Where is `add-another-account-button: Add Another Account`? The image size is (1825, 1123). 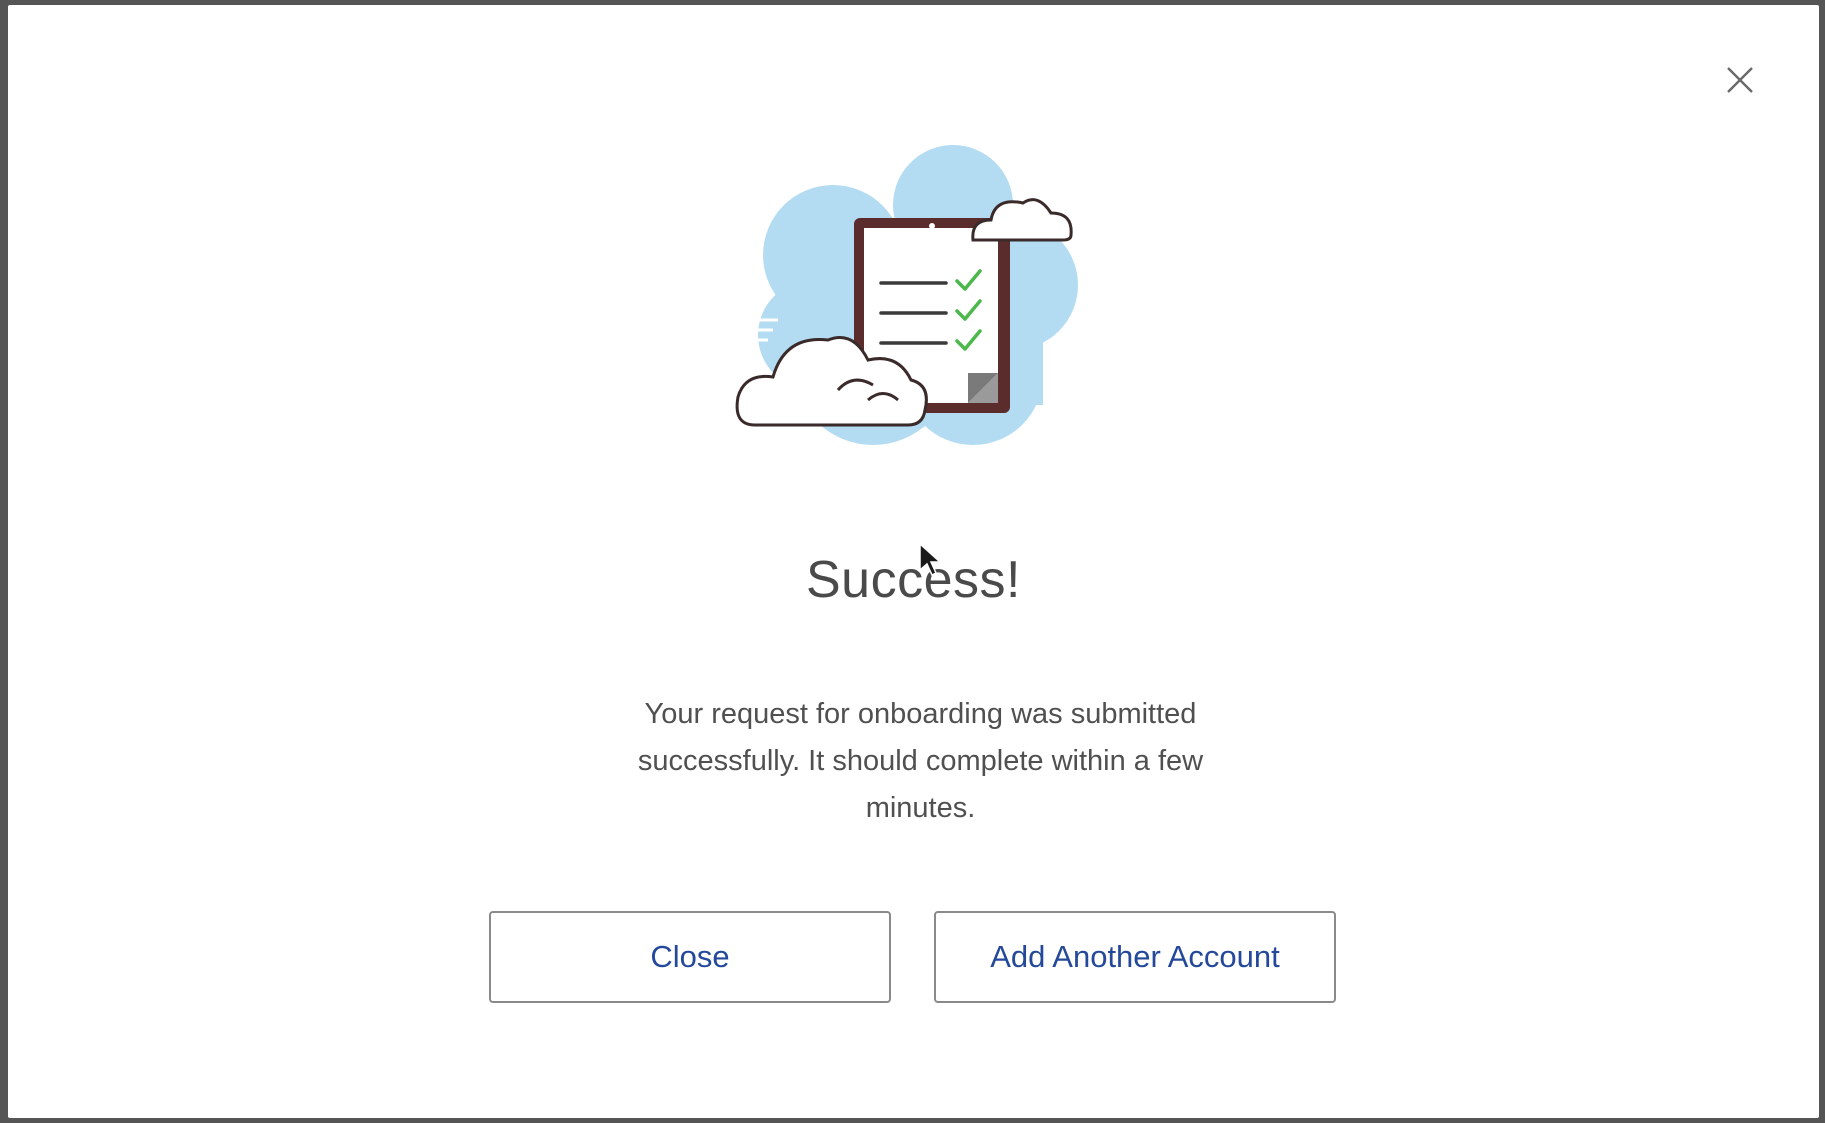 add-another-account-button: Add Another Account is located at coordinates (1135, 957).